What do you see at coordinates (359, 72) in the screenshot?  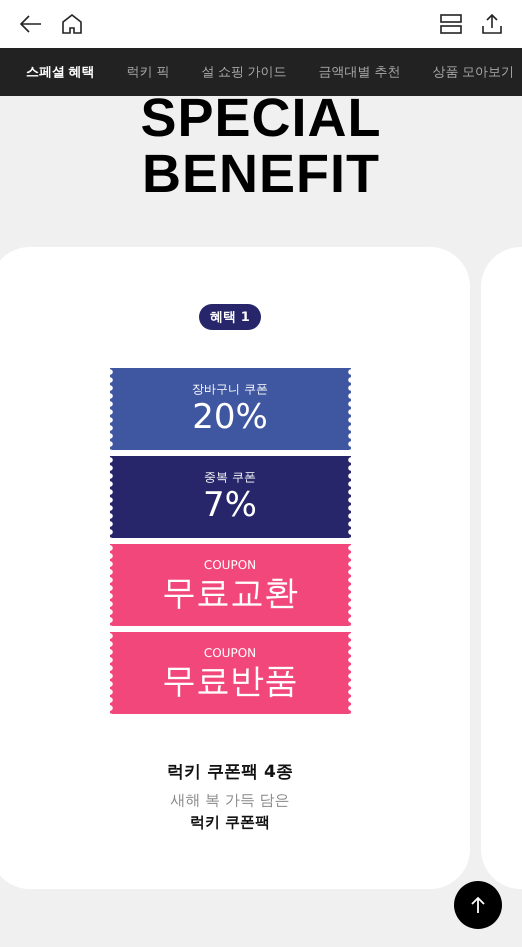 I see `nav-tab: 금액대별 추천` at bounding box center [359, 72].